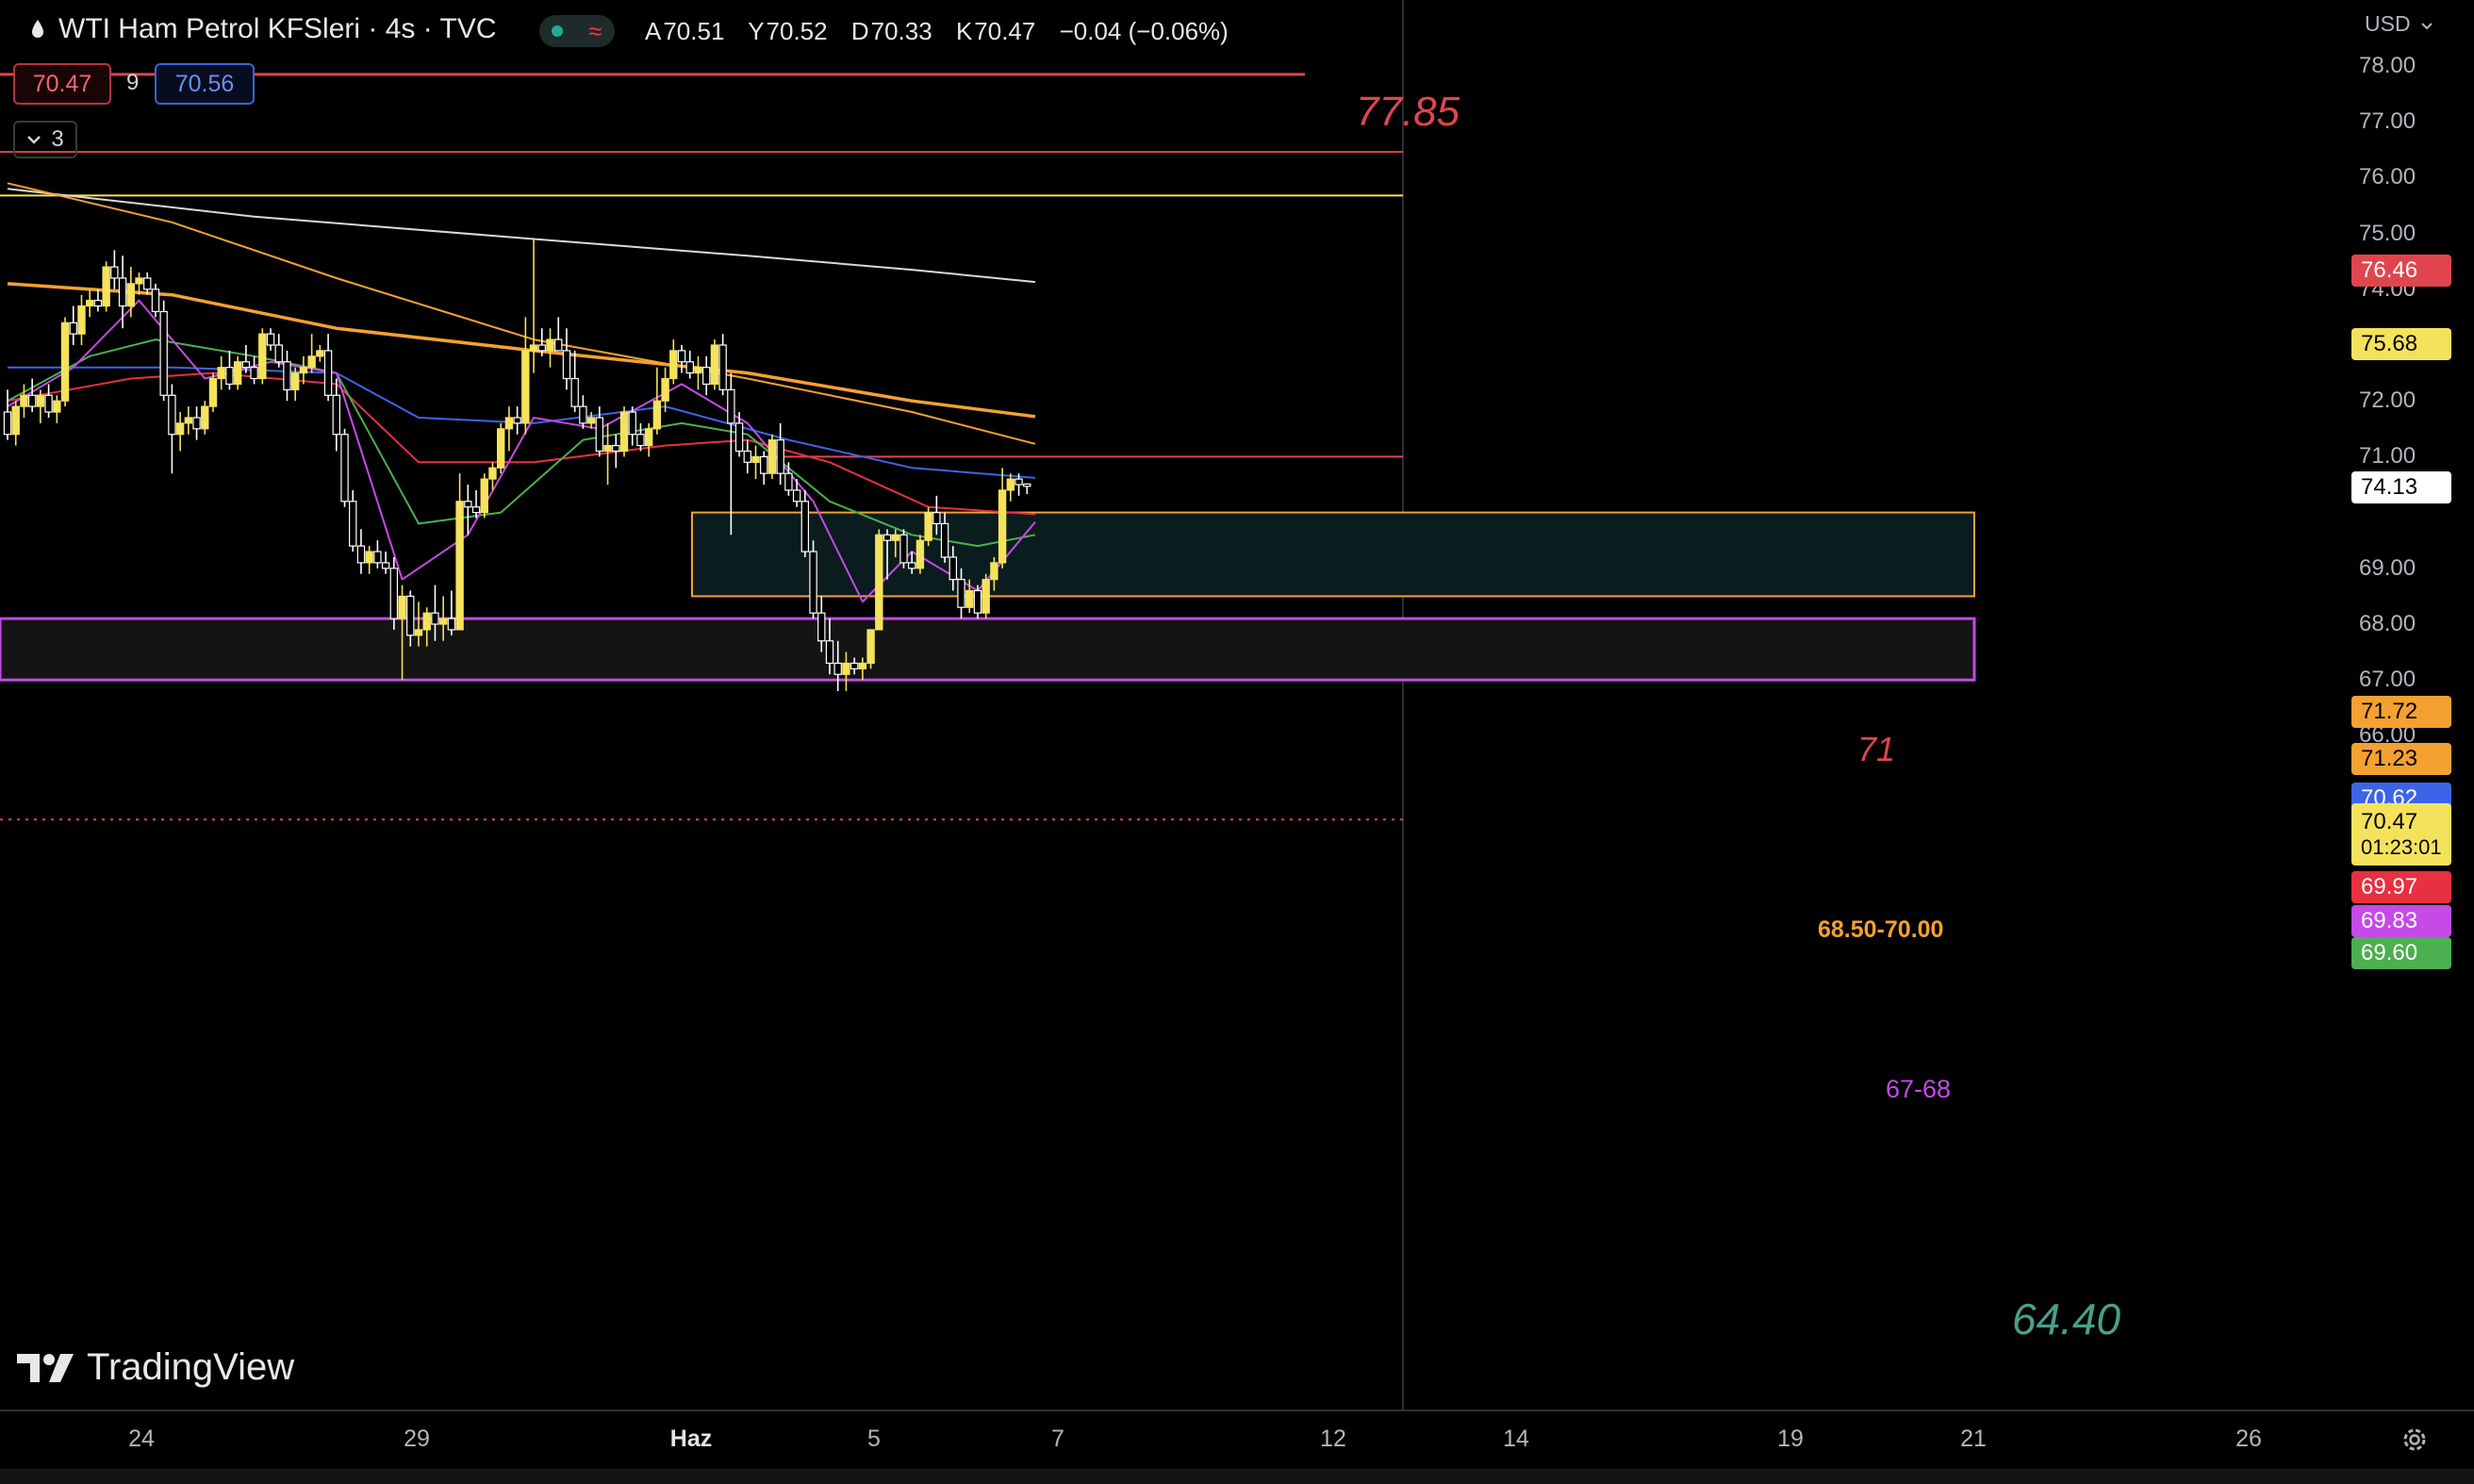 The image size is (2474, 1484). Describe the element at coordinates (37, 29) in the screenshot. I see `oil-drop-icon` at that location.